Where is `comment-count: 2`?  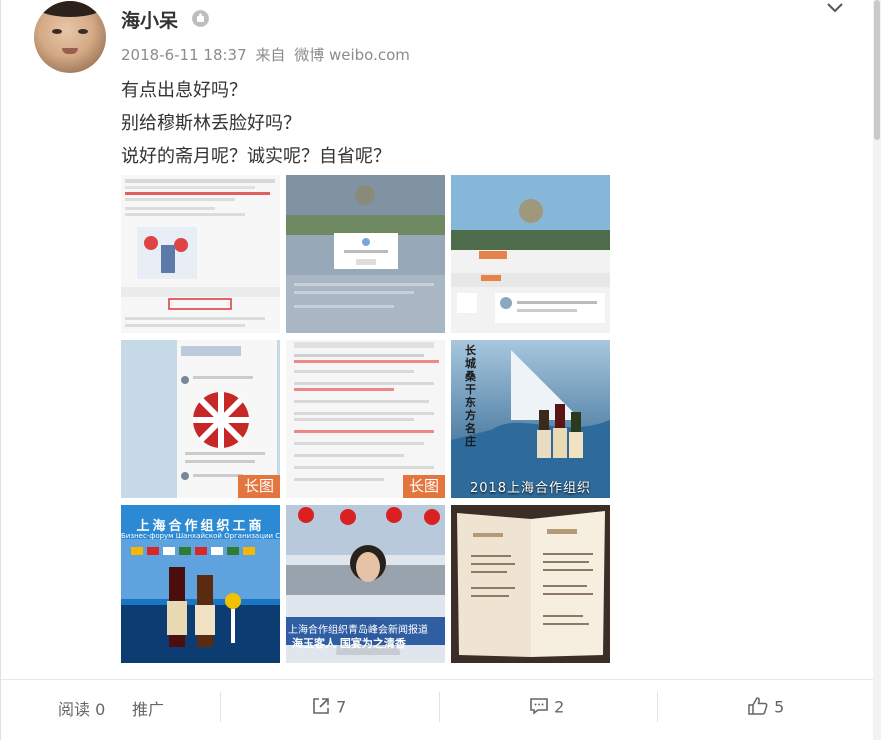 comment-count: 2 is located at coordinates (559, 707).